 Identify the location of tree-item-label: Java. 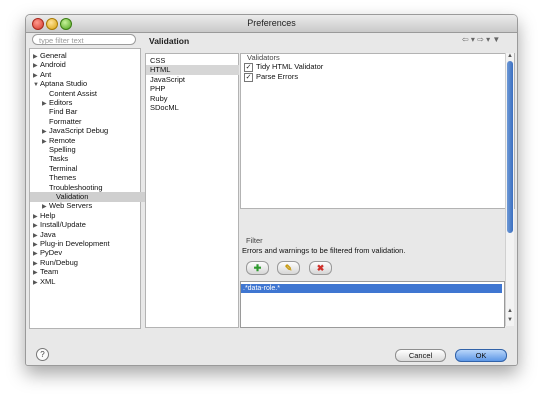
(48, 234).